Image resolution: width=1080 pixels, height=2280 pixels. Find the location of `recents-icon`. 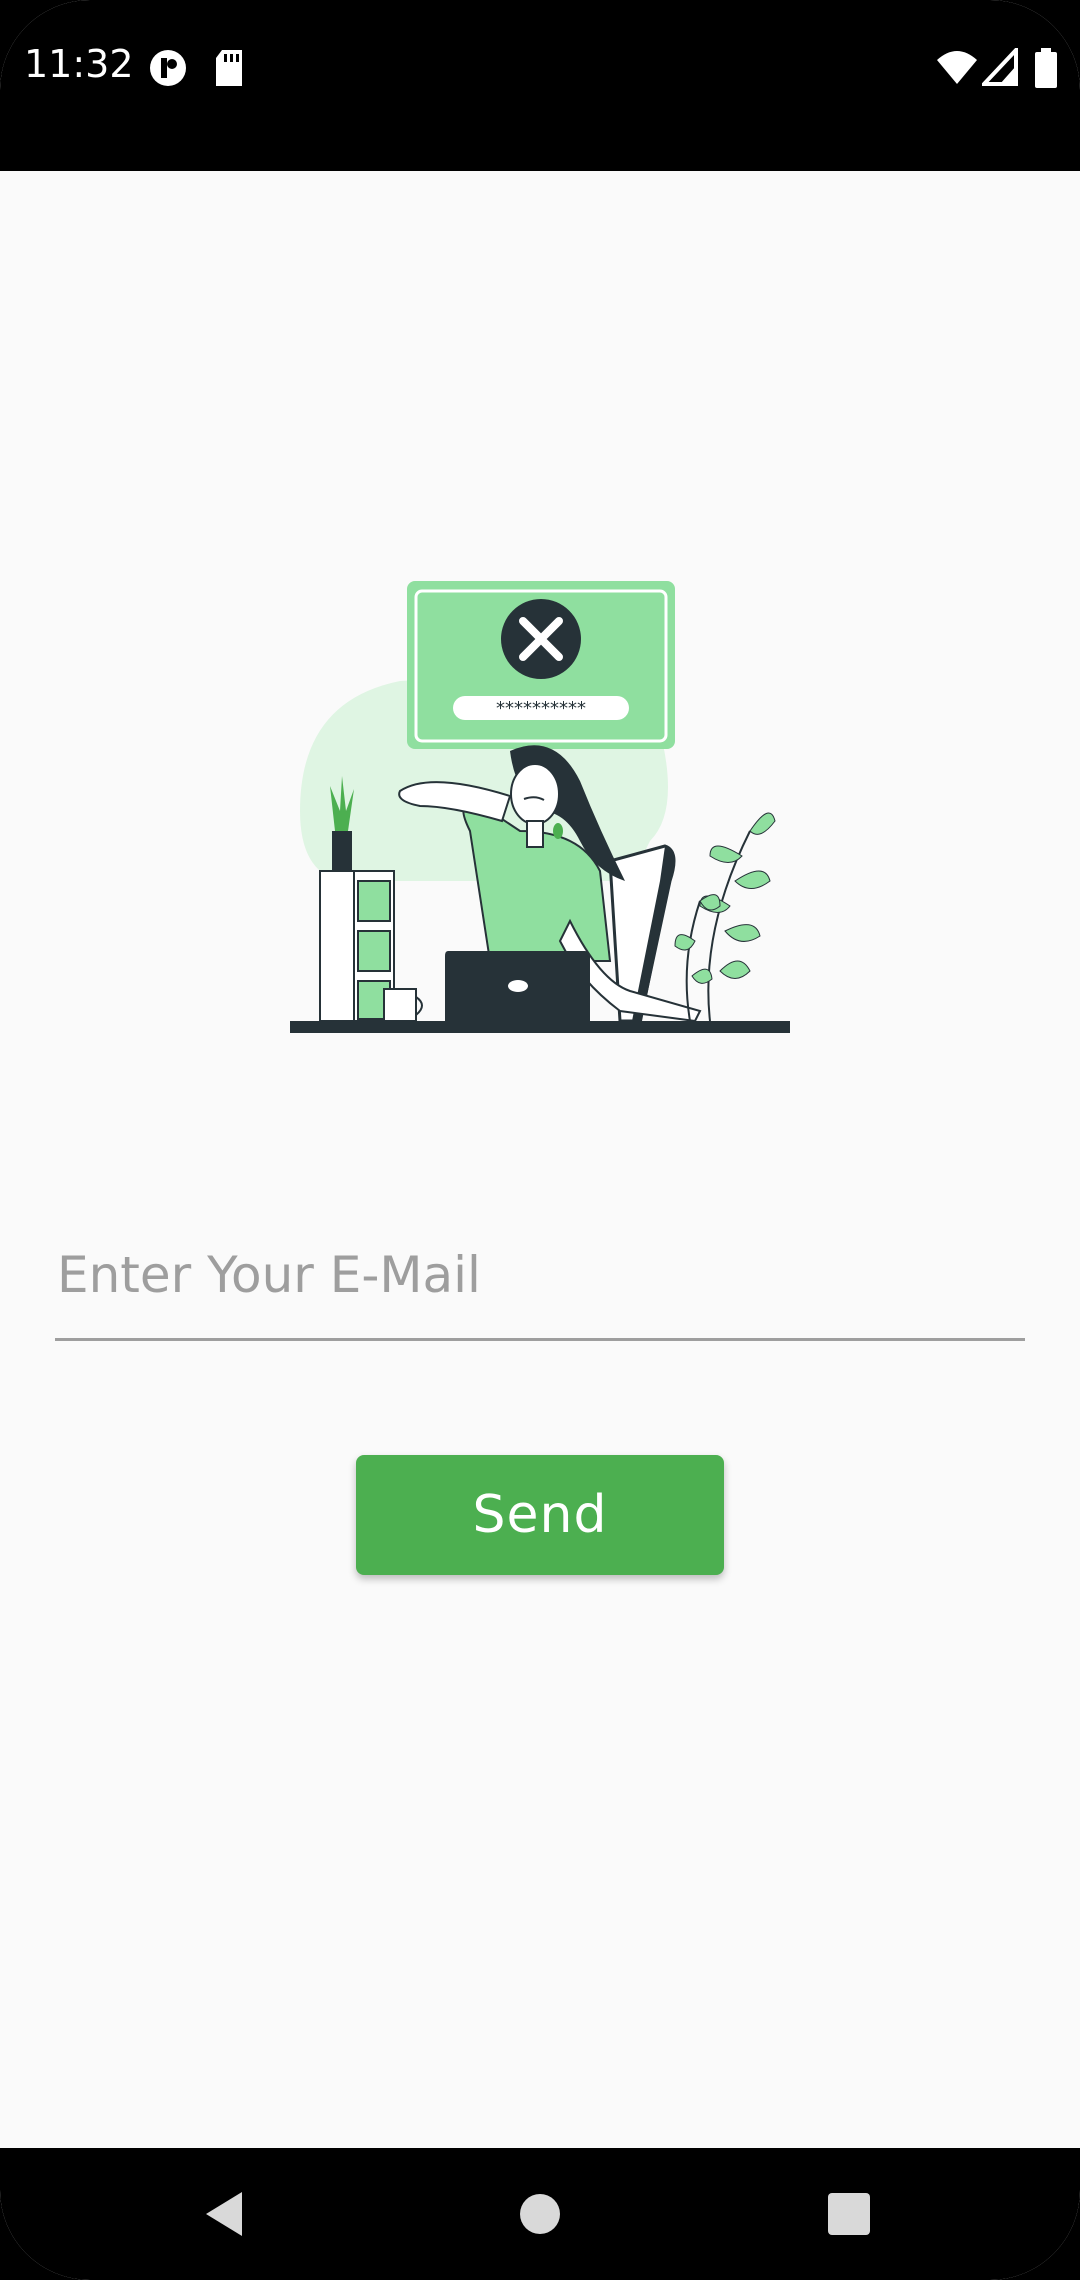

recents-icon is located at coordinates (849, 2214).